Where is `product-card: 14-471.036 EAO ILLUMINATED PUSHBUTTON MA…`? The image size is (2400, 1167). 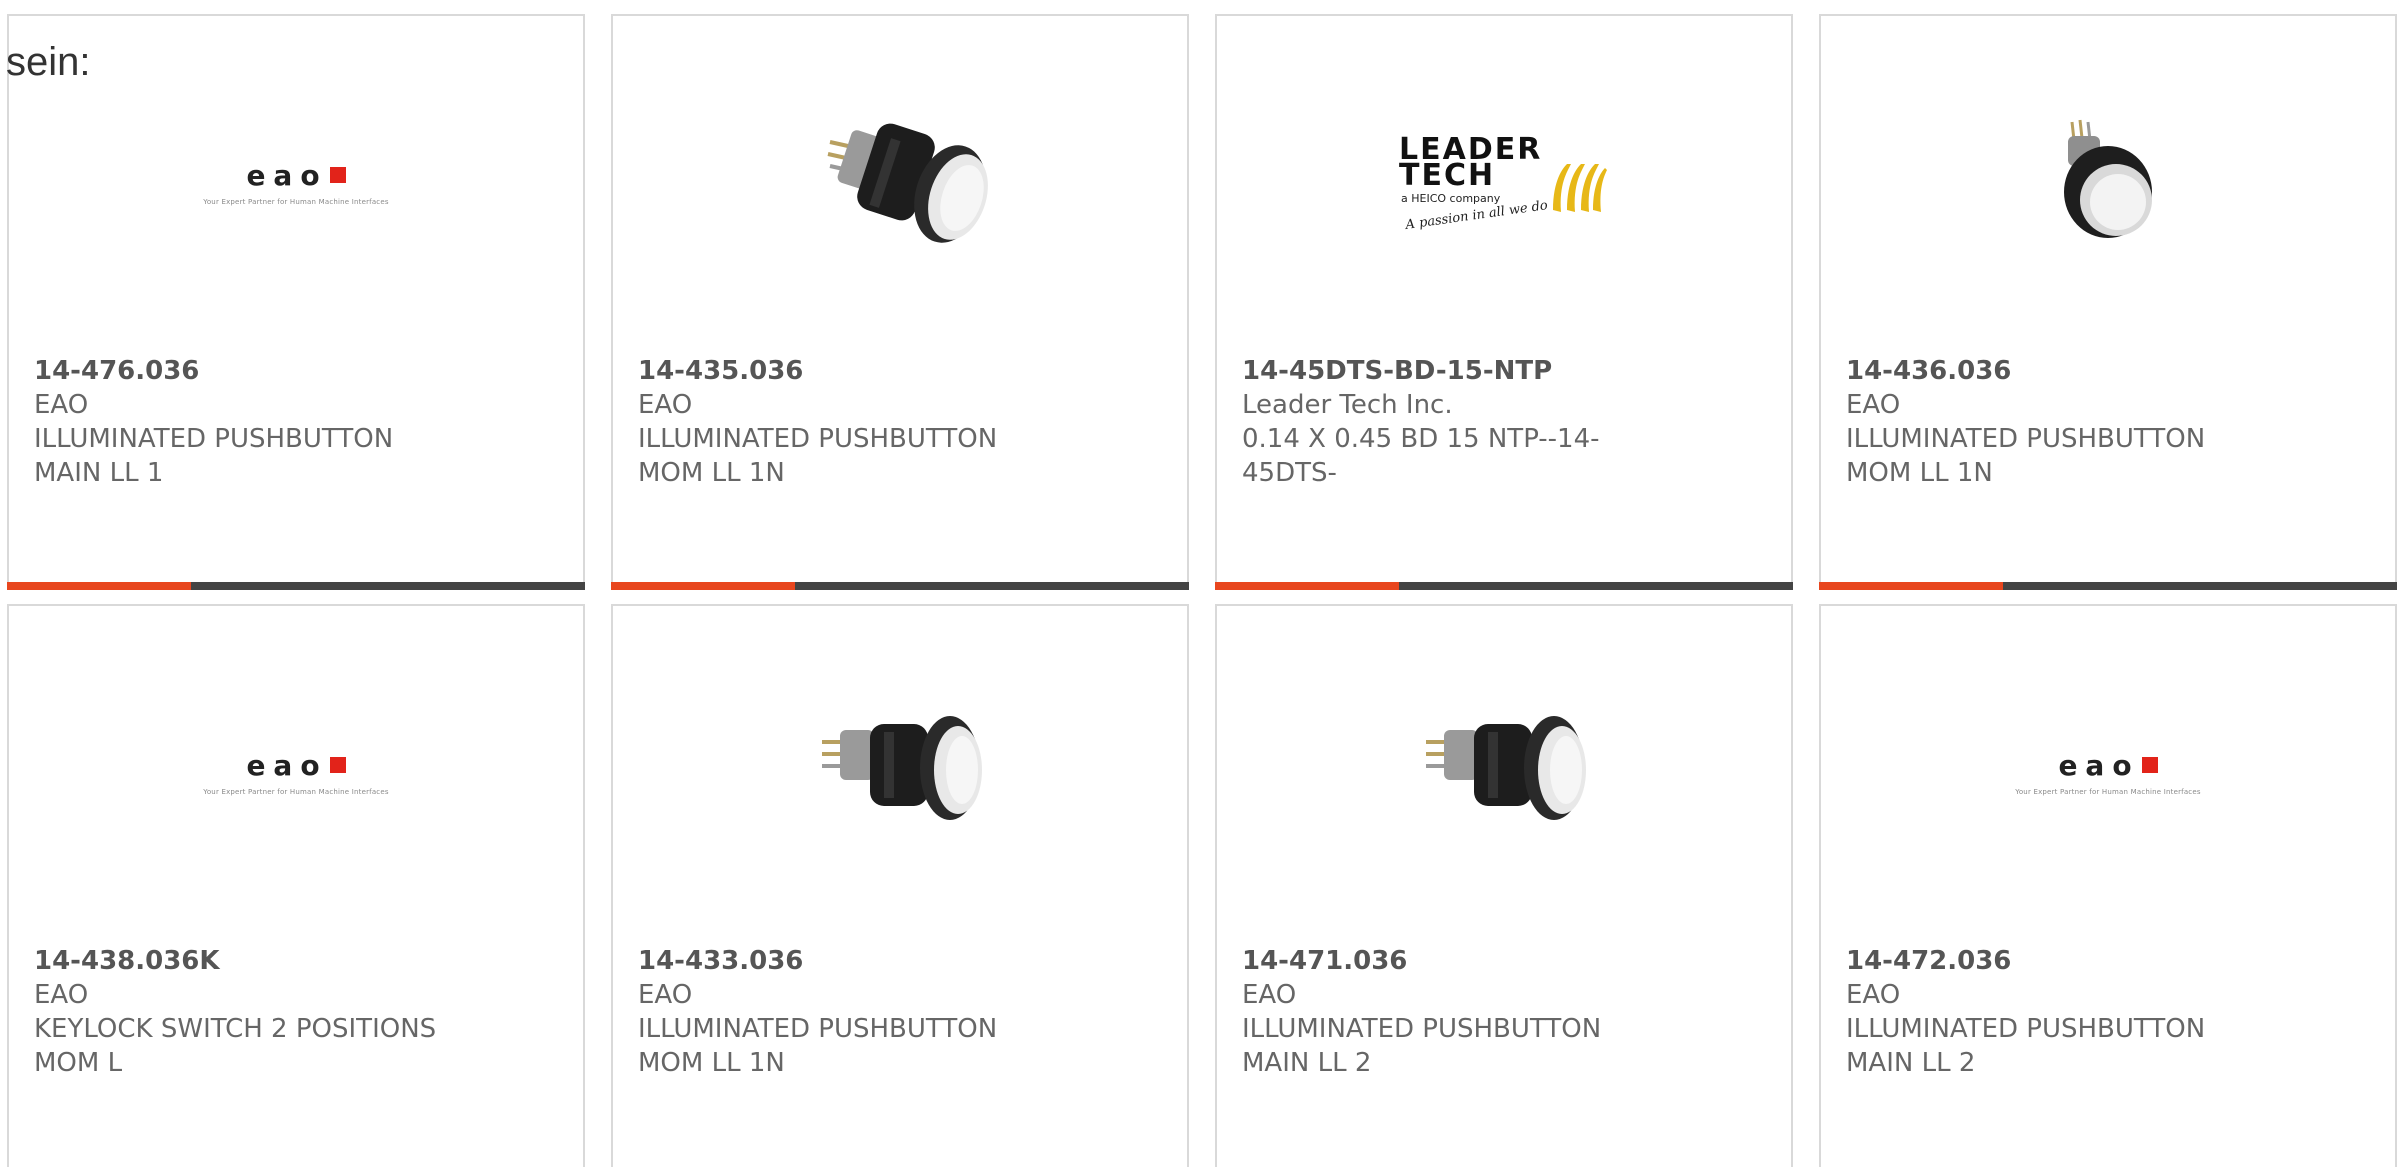 product-card: 14-471.036 EAO ILLUMINATED PUSHBUTTON MA… is located at coordinates (1504, 885).